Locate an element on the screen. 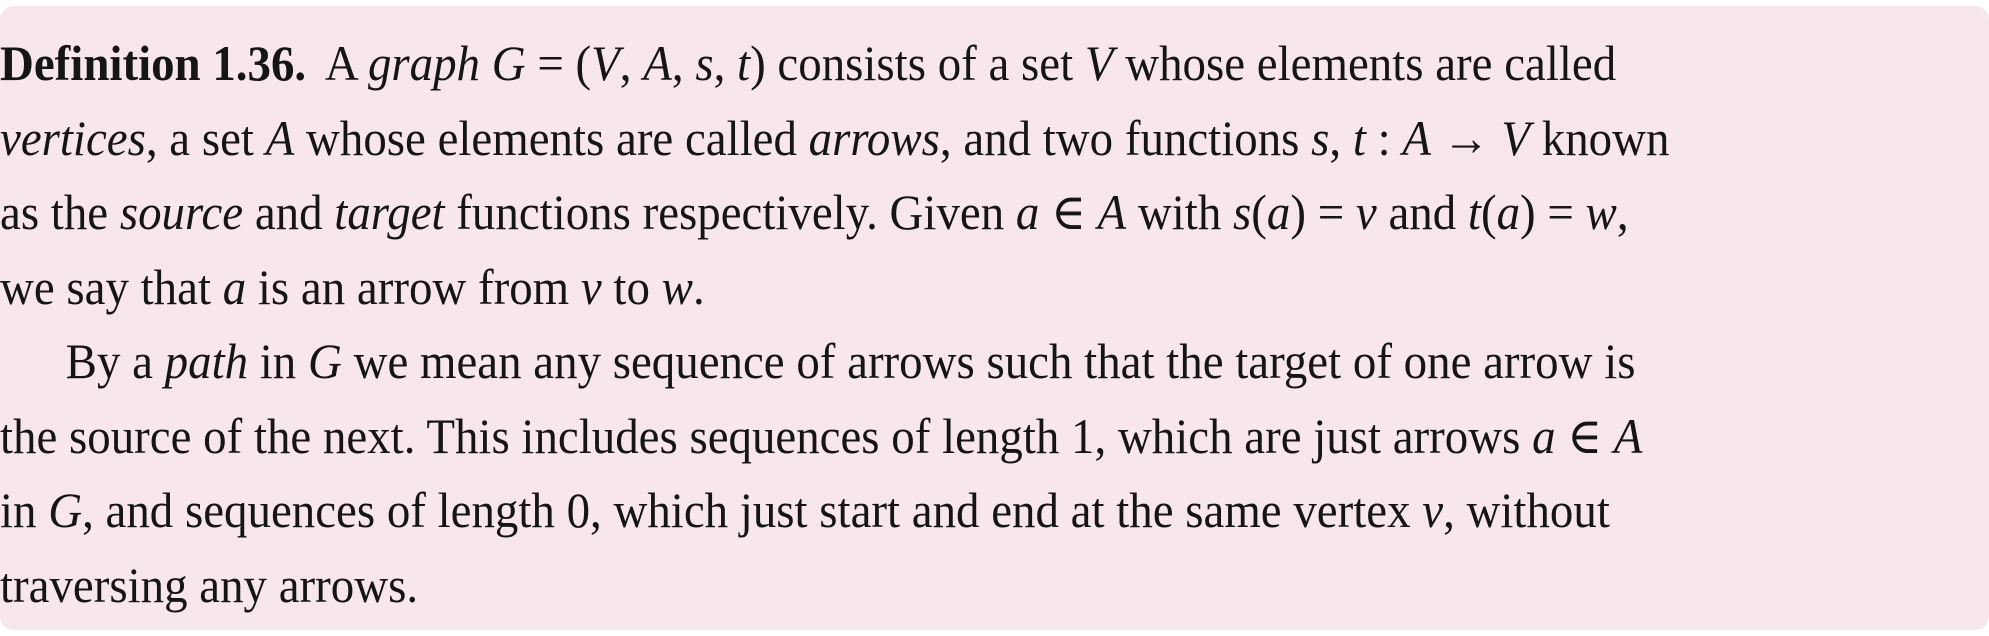 This screenshot has width=1989, height=636. italic-term: arrows is located at coordinates (874, 137).